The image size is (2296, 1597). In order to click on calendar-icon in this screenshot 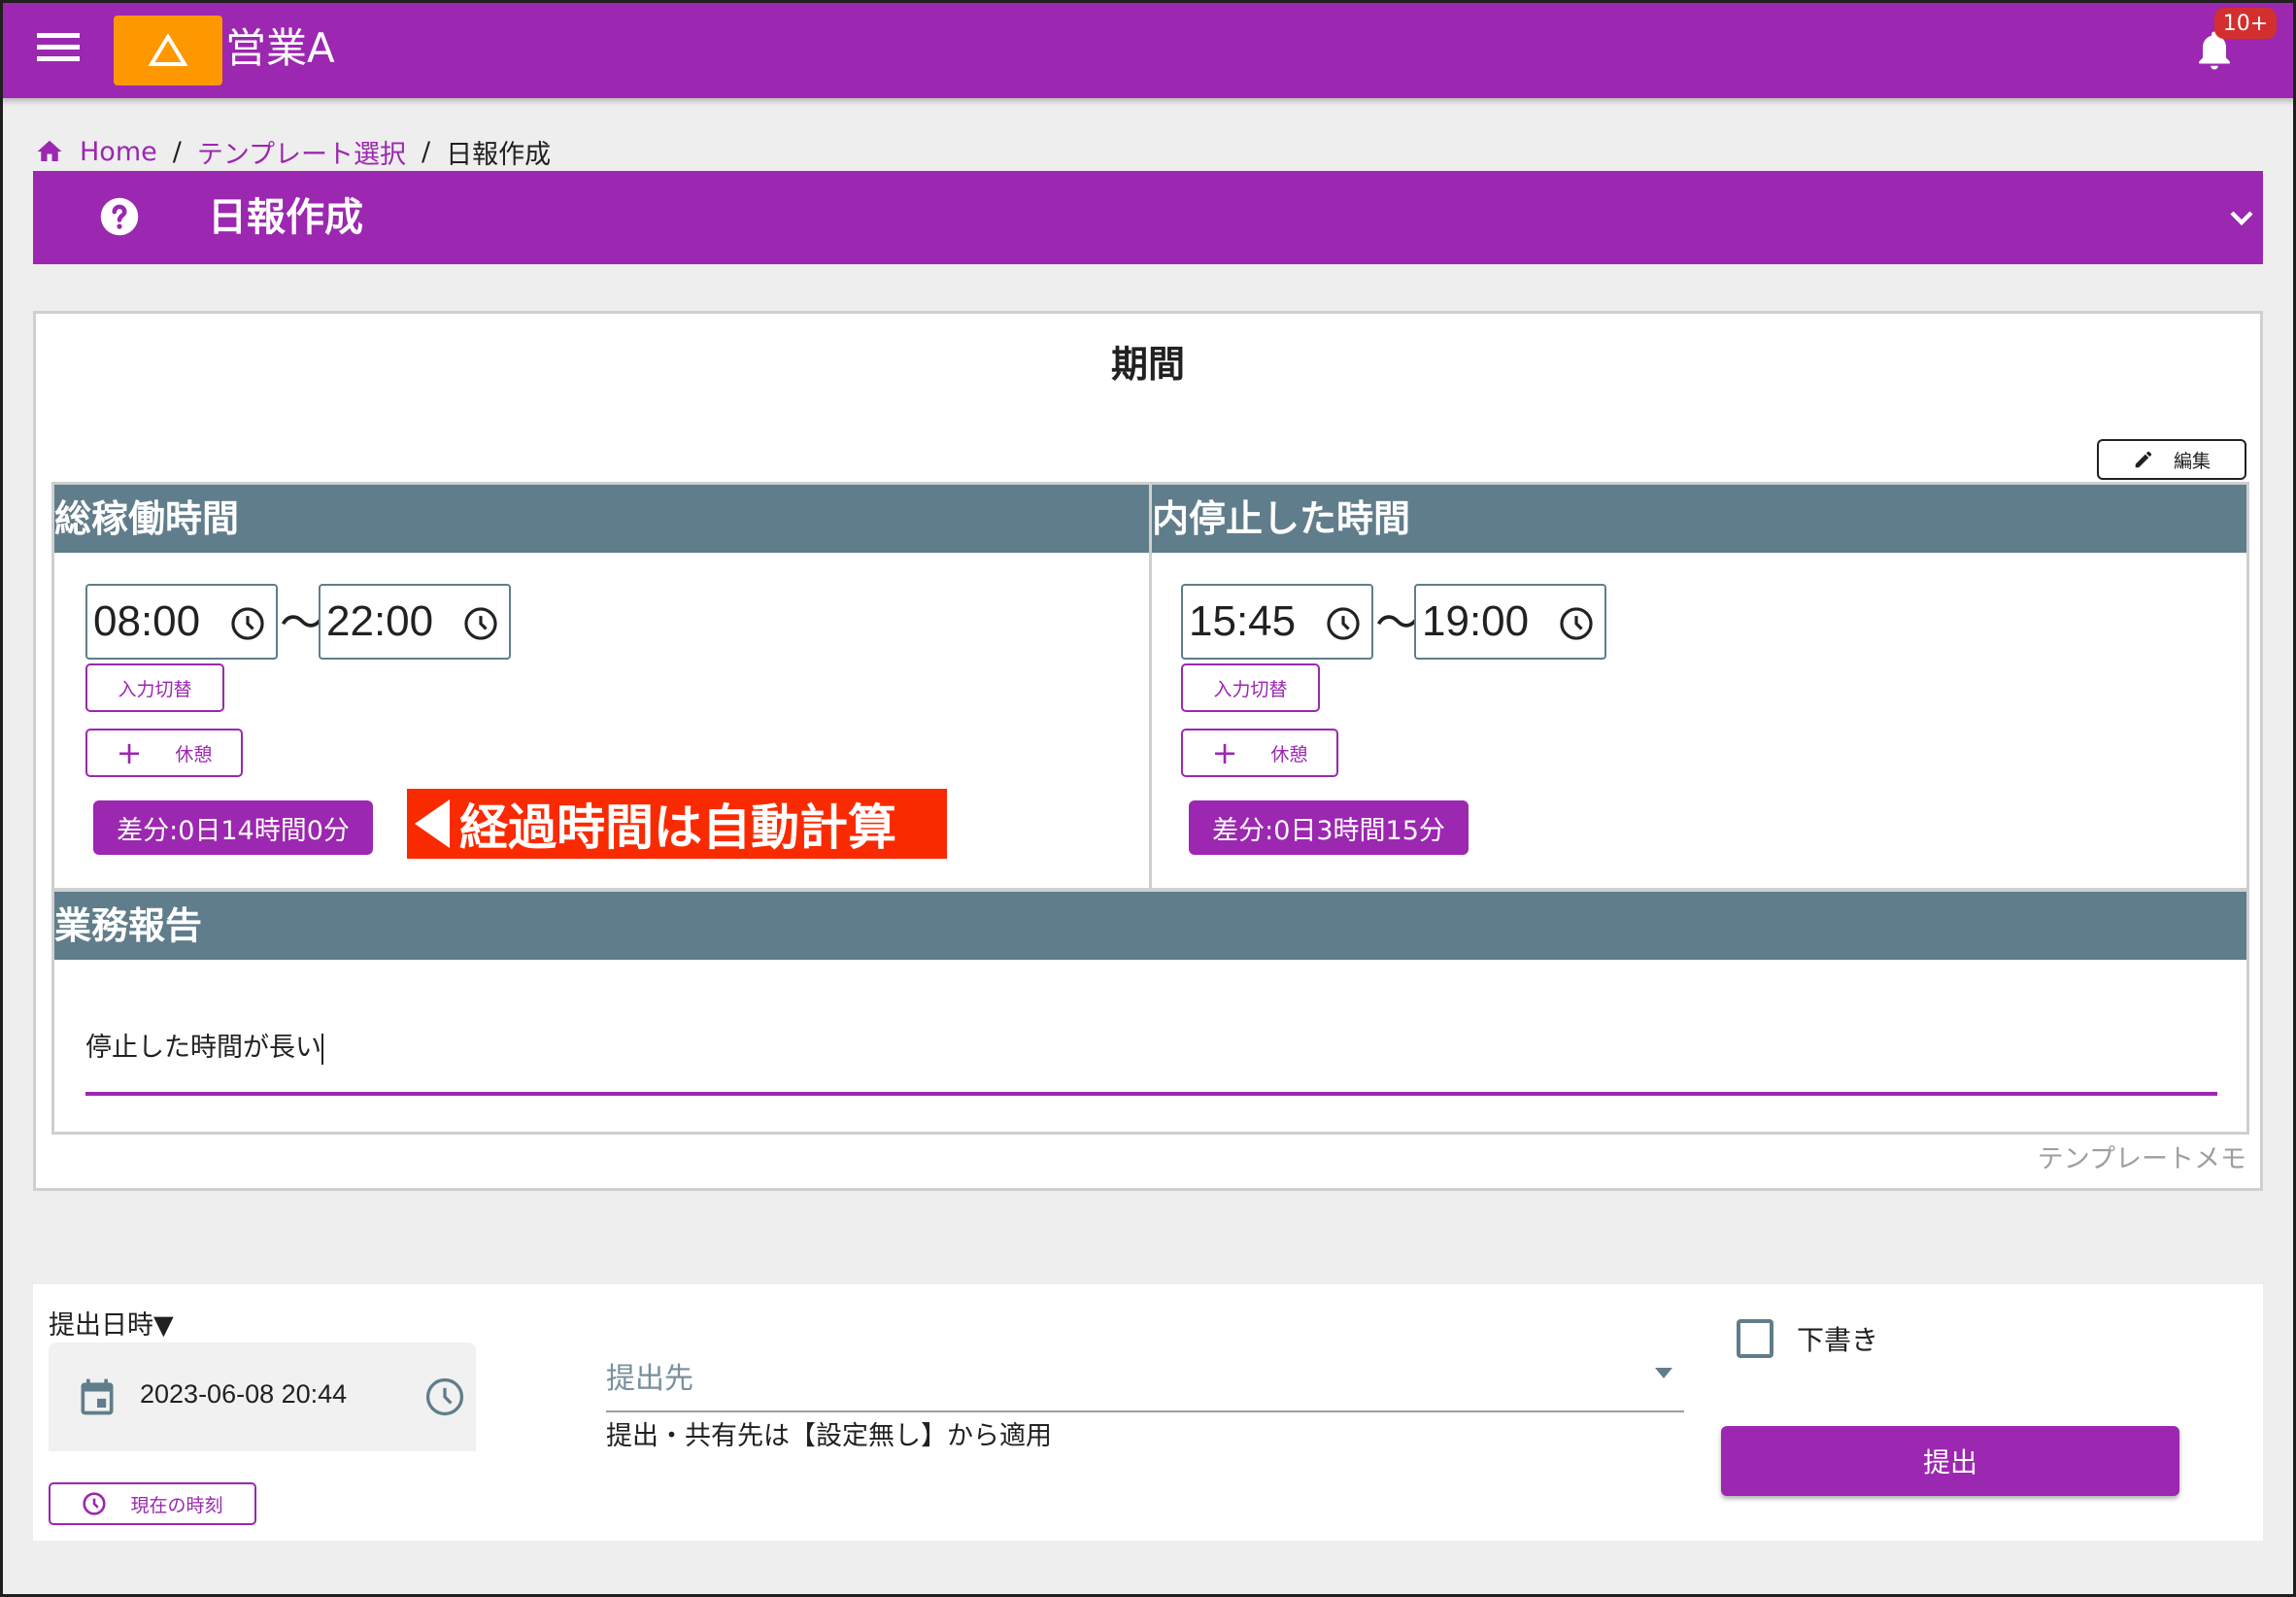, I will do `click(97, 1396)`.